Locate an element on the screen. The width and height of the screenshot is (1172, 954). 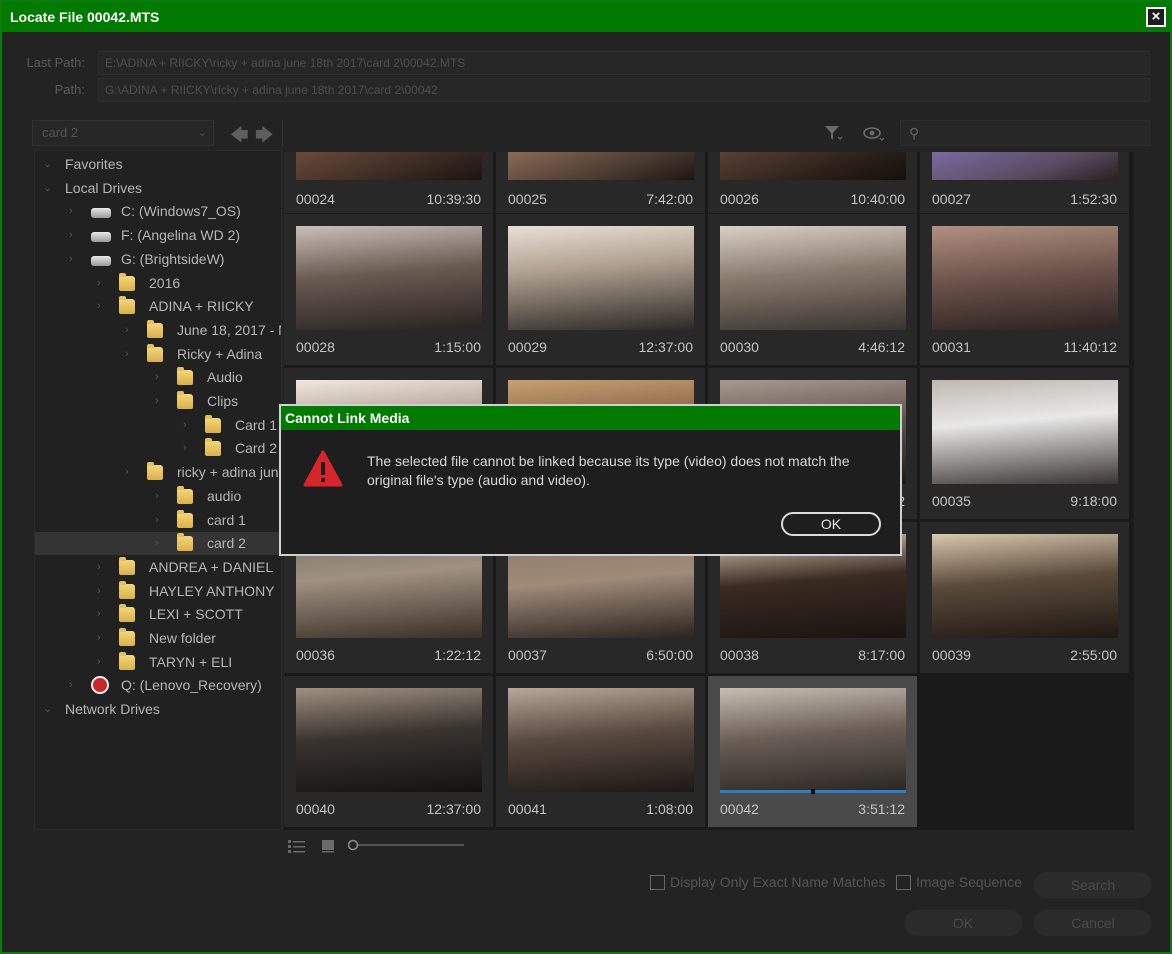
media-duration: 1:08:00 is located at coordinates (669, 809).